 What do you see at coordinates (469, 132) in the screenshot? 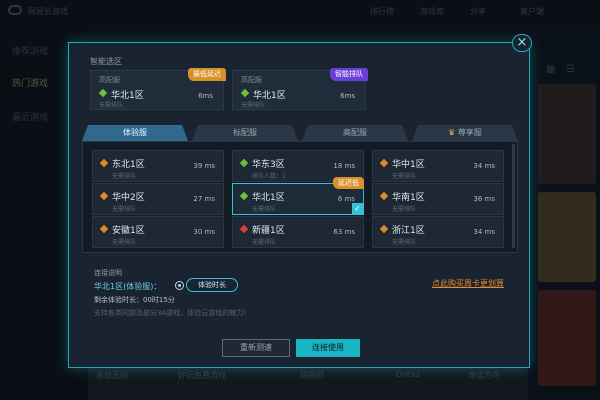
I see `tab-premium-label: 尊享服` at bounding box center [469, 132].